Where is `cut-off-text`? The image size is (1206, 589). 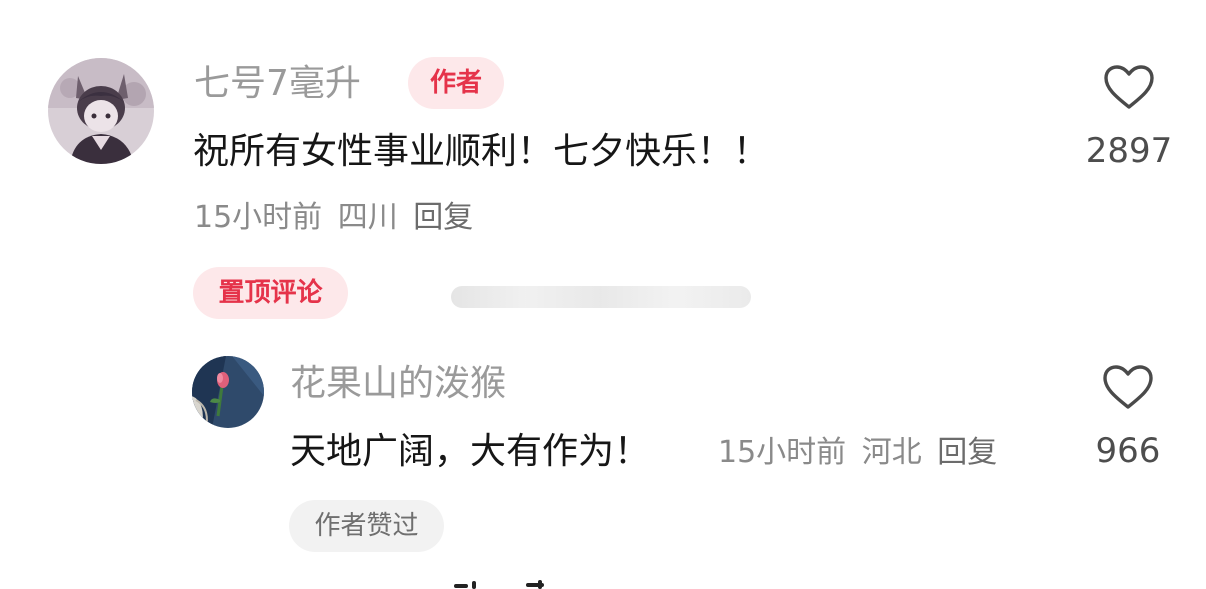
cut-off-text is located at coordinates (503, 583).